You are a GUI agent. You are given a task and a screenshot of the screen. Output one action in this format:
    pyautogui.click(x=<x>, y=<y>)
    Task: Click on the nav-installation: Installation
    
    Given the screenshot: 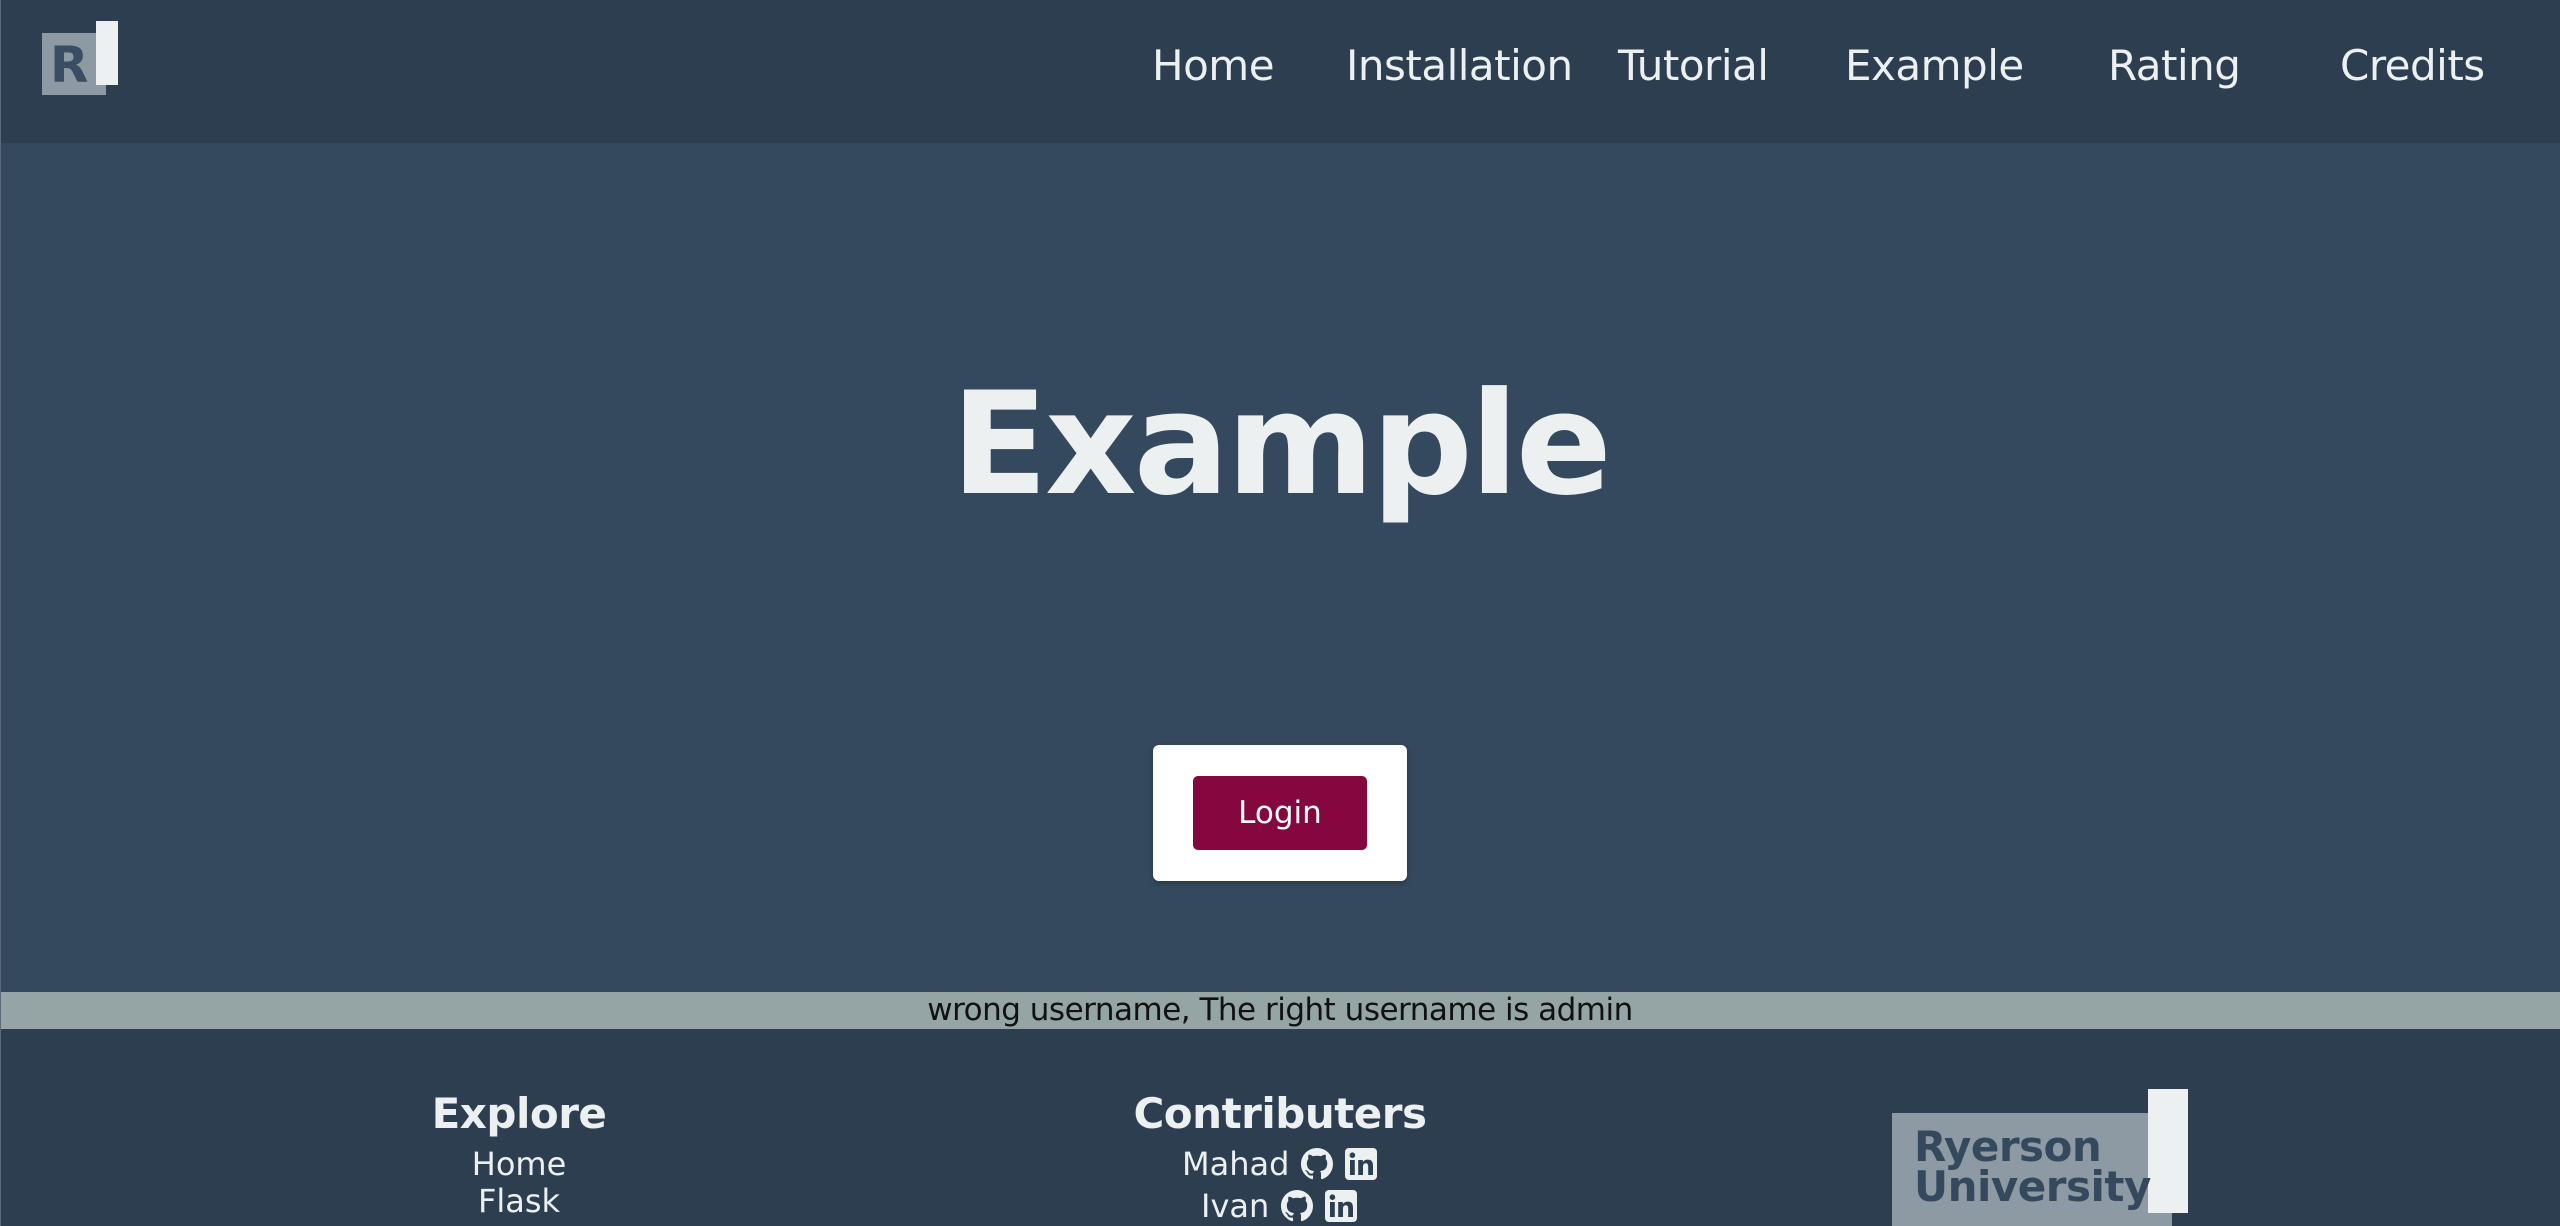 What is the action you would take?
    pyautogui.click(x=1459, y=66)
    